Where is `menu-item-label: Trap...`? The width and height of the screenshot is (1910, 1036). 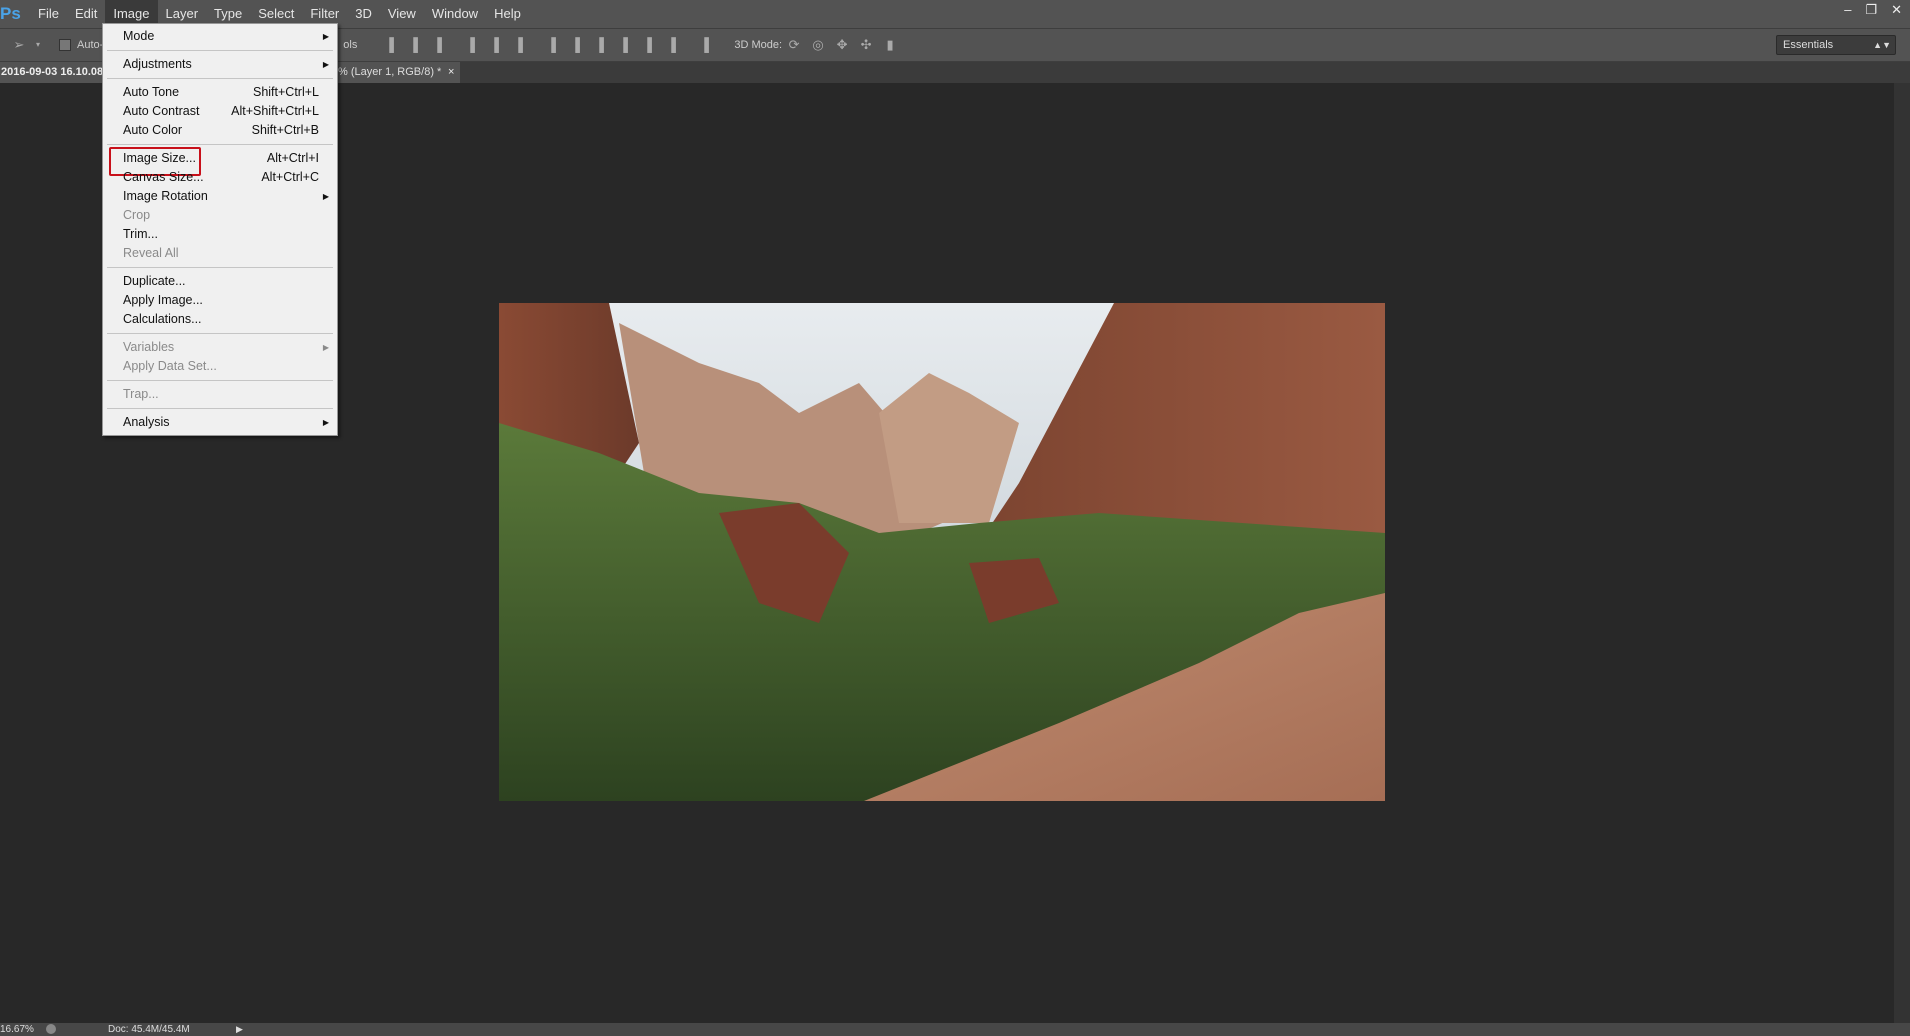 menu-item-label: Trap... is located at coordinates (141, 394).